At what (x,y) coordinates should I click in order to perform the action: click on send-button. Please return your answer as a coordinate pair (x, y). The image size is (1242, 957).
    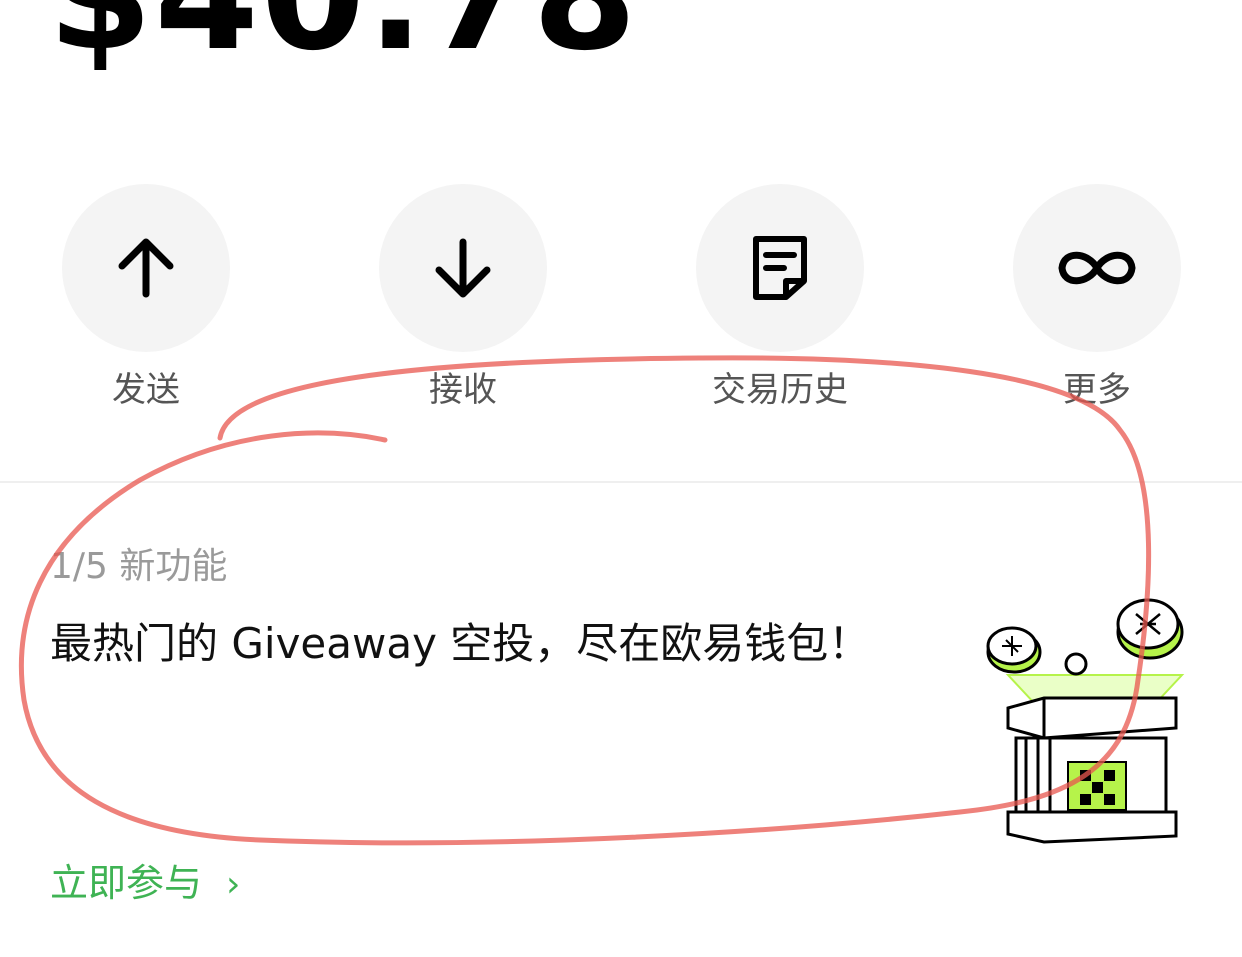
    Looking at the image, I should click on (146, 268).